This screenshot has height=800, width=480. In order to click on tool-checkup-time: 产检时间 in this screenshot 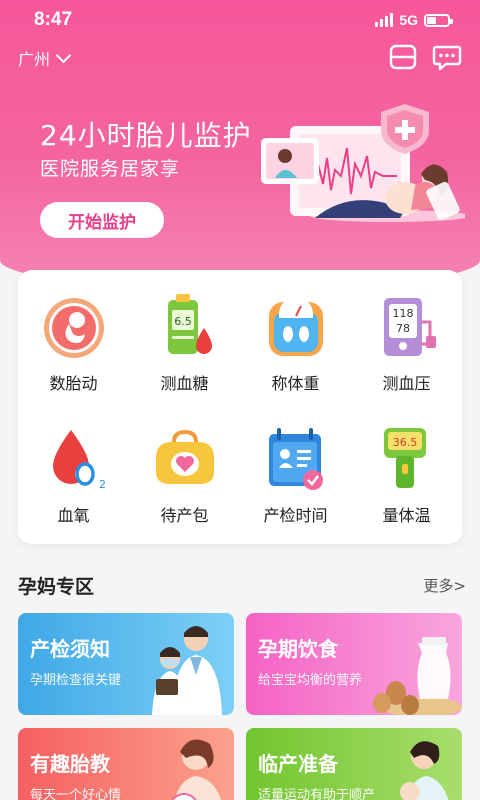, I will do `click(295, 475)`.